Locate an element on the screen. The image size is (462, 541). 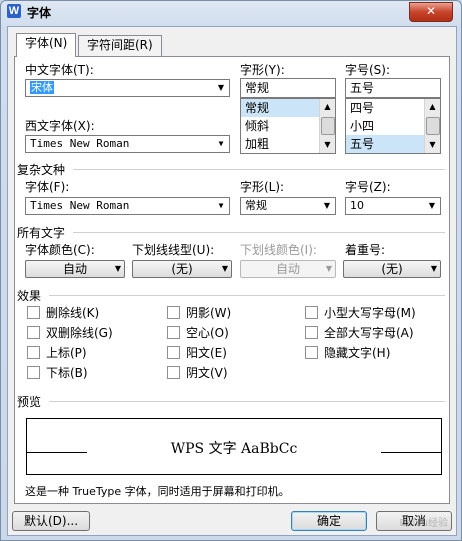
underline-color-dropdown: 自动 ▼ is located at coordinates (288, 269).